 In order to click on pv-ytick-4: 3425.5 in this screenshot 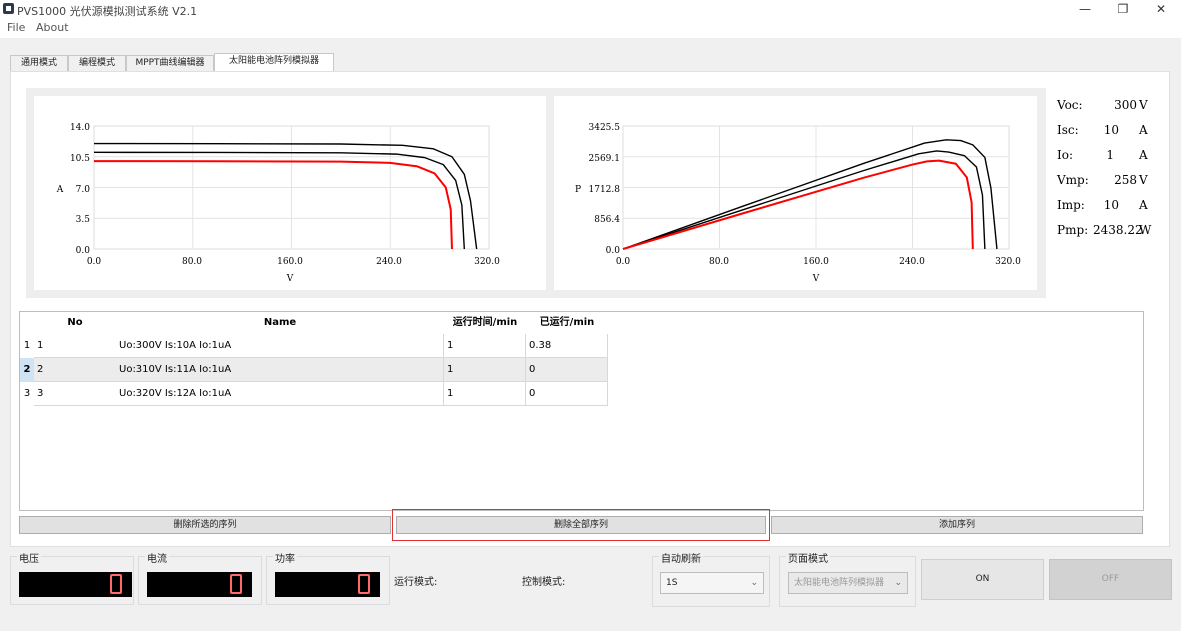, I will do `click(605, 128)`.